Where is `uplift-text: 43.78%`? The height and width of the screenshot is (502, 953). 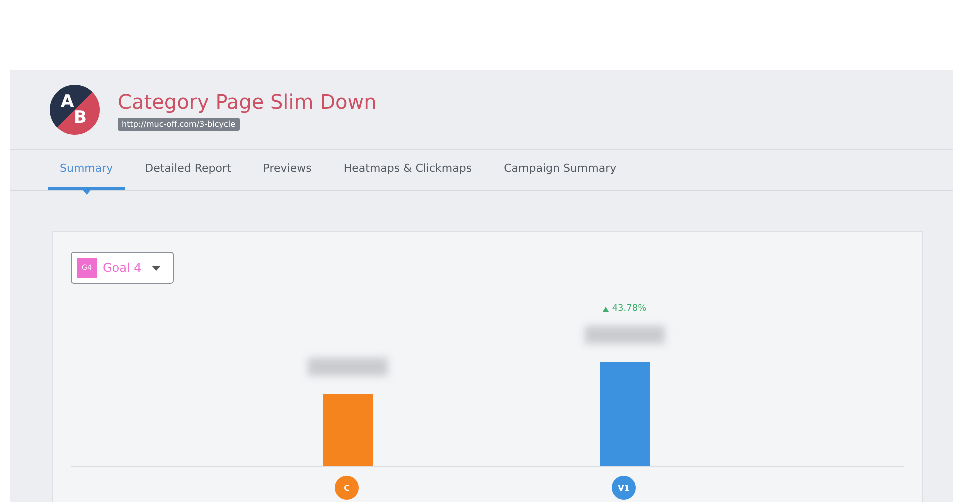 uplift-text: 43.78% is located at coordinates (625, 309).